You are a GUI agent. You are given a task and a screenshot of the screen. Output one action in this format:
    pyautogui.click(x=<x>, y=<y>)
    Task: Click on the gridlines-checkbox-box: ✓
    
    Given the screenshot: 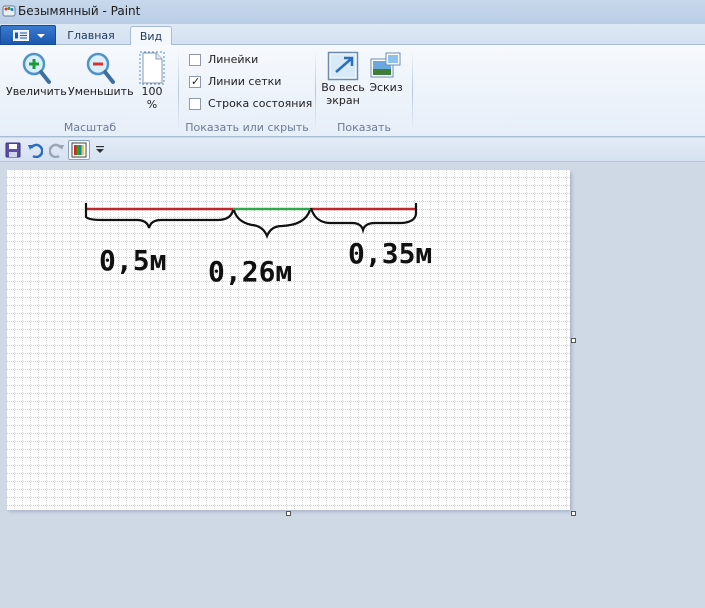 What is the action you would take?
    pyautogui.click(x=195, y=81)
    